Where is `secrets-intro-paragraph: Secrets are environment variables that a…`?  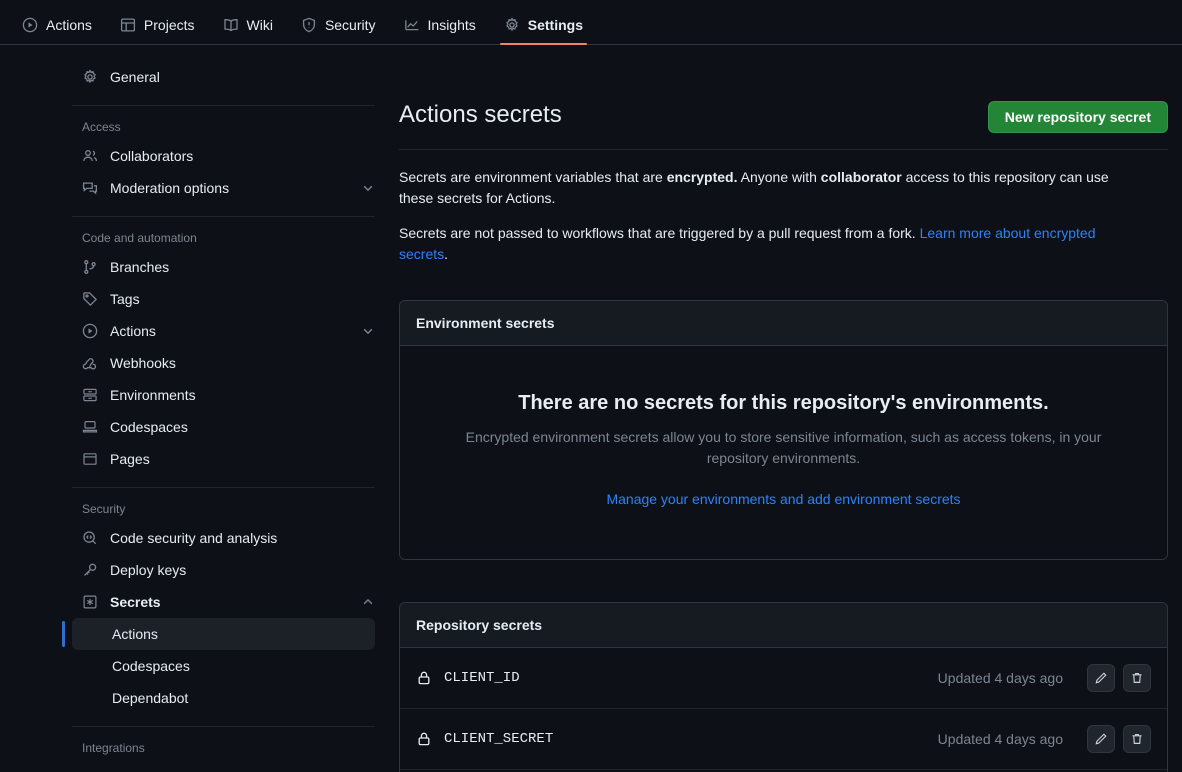
secrets-intro-paragraph: Secrets are environment variables that a… is located at coordinates (769, 188).